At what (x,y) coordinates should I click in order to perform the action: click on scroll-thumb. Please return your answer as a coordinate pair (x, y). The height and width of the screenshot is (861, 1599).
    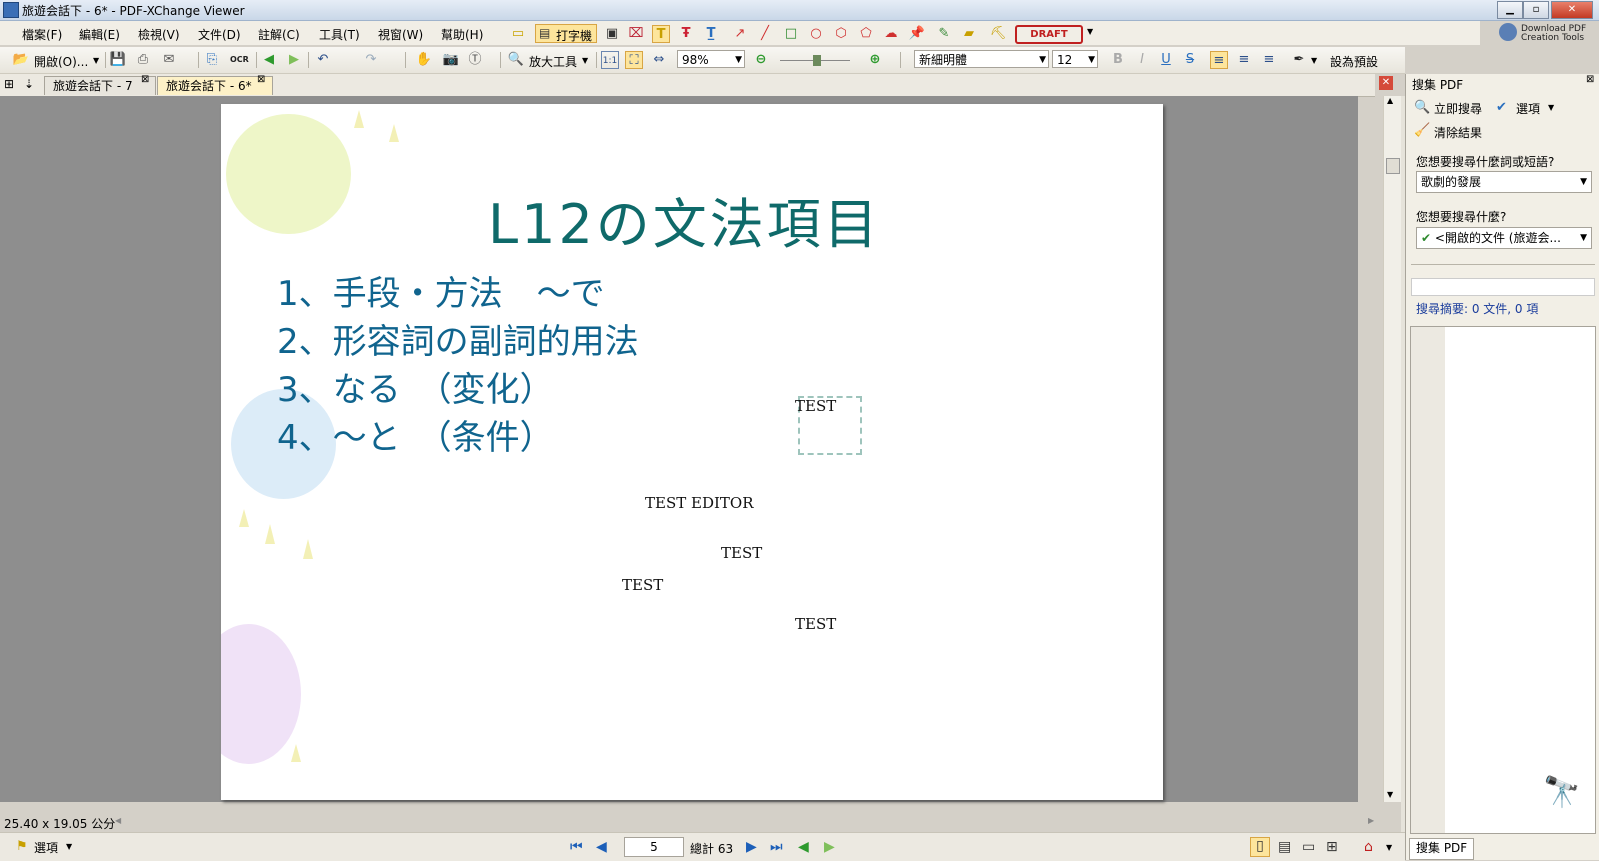
    Looking at the image, I should click on (1393, 166).